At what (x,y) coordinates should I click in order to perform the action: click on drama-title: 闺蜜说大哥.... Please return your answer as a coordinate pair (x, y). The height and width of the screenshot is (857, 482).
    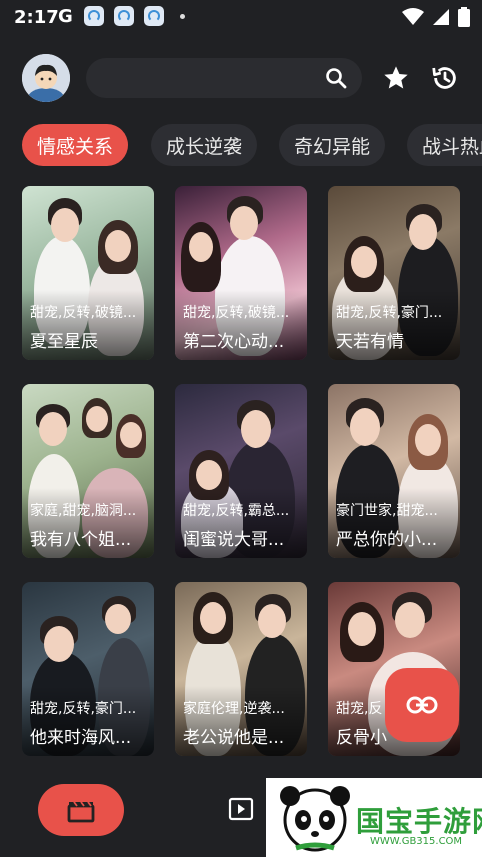
    Looking at the image, I should click on (234, 540).